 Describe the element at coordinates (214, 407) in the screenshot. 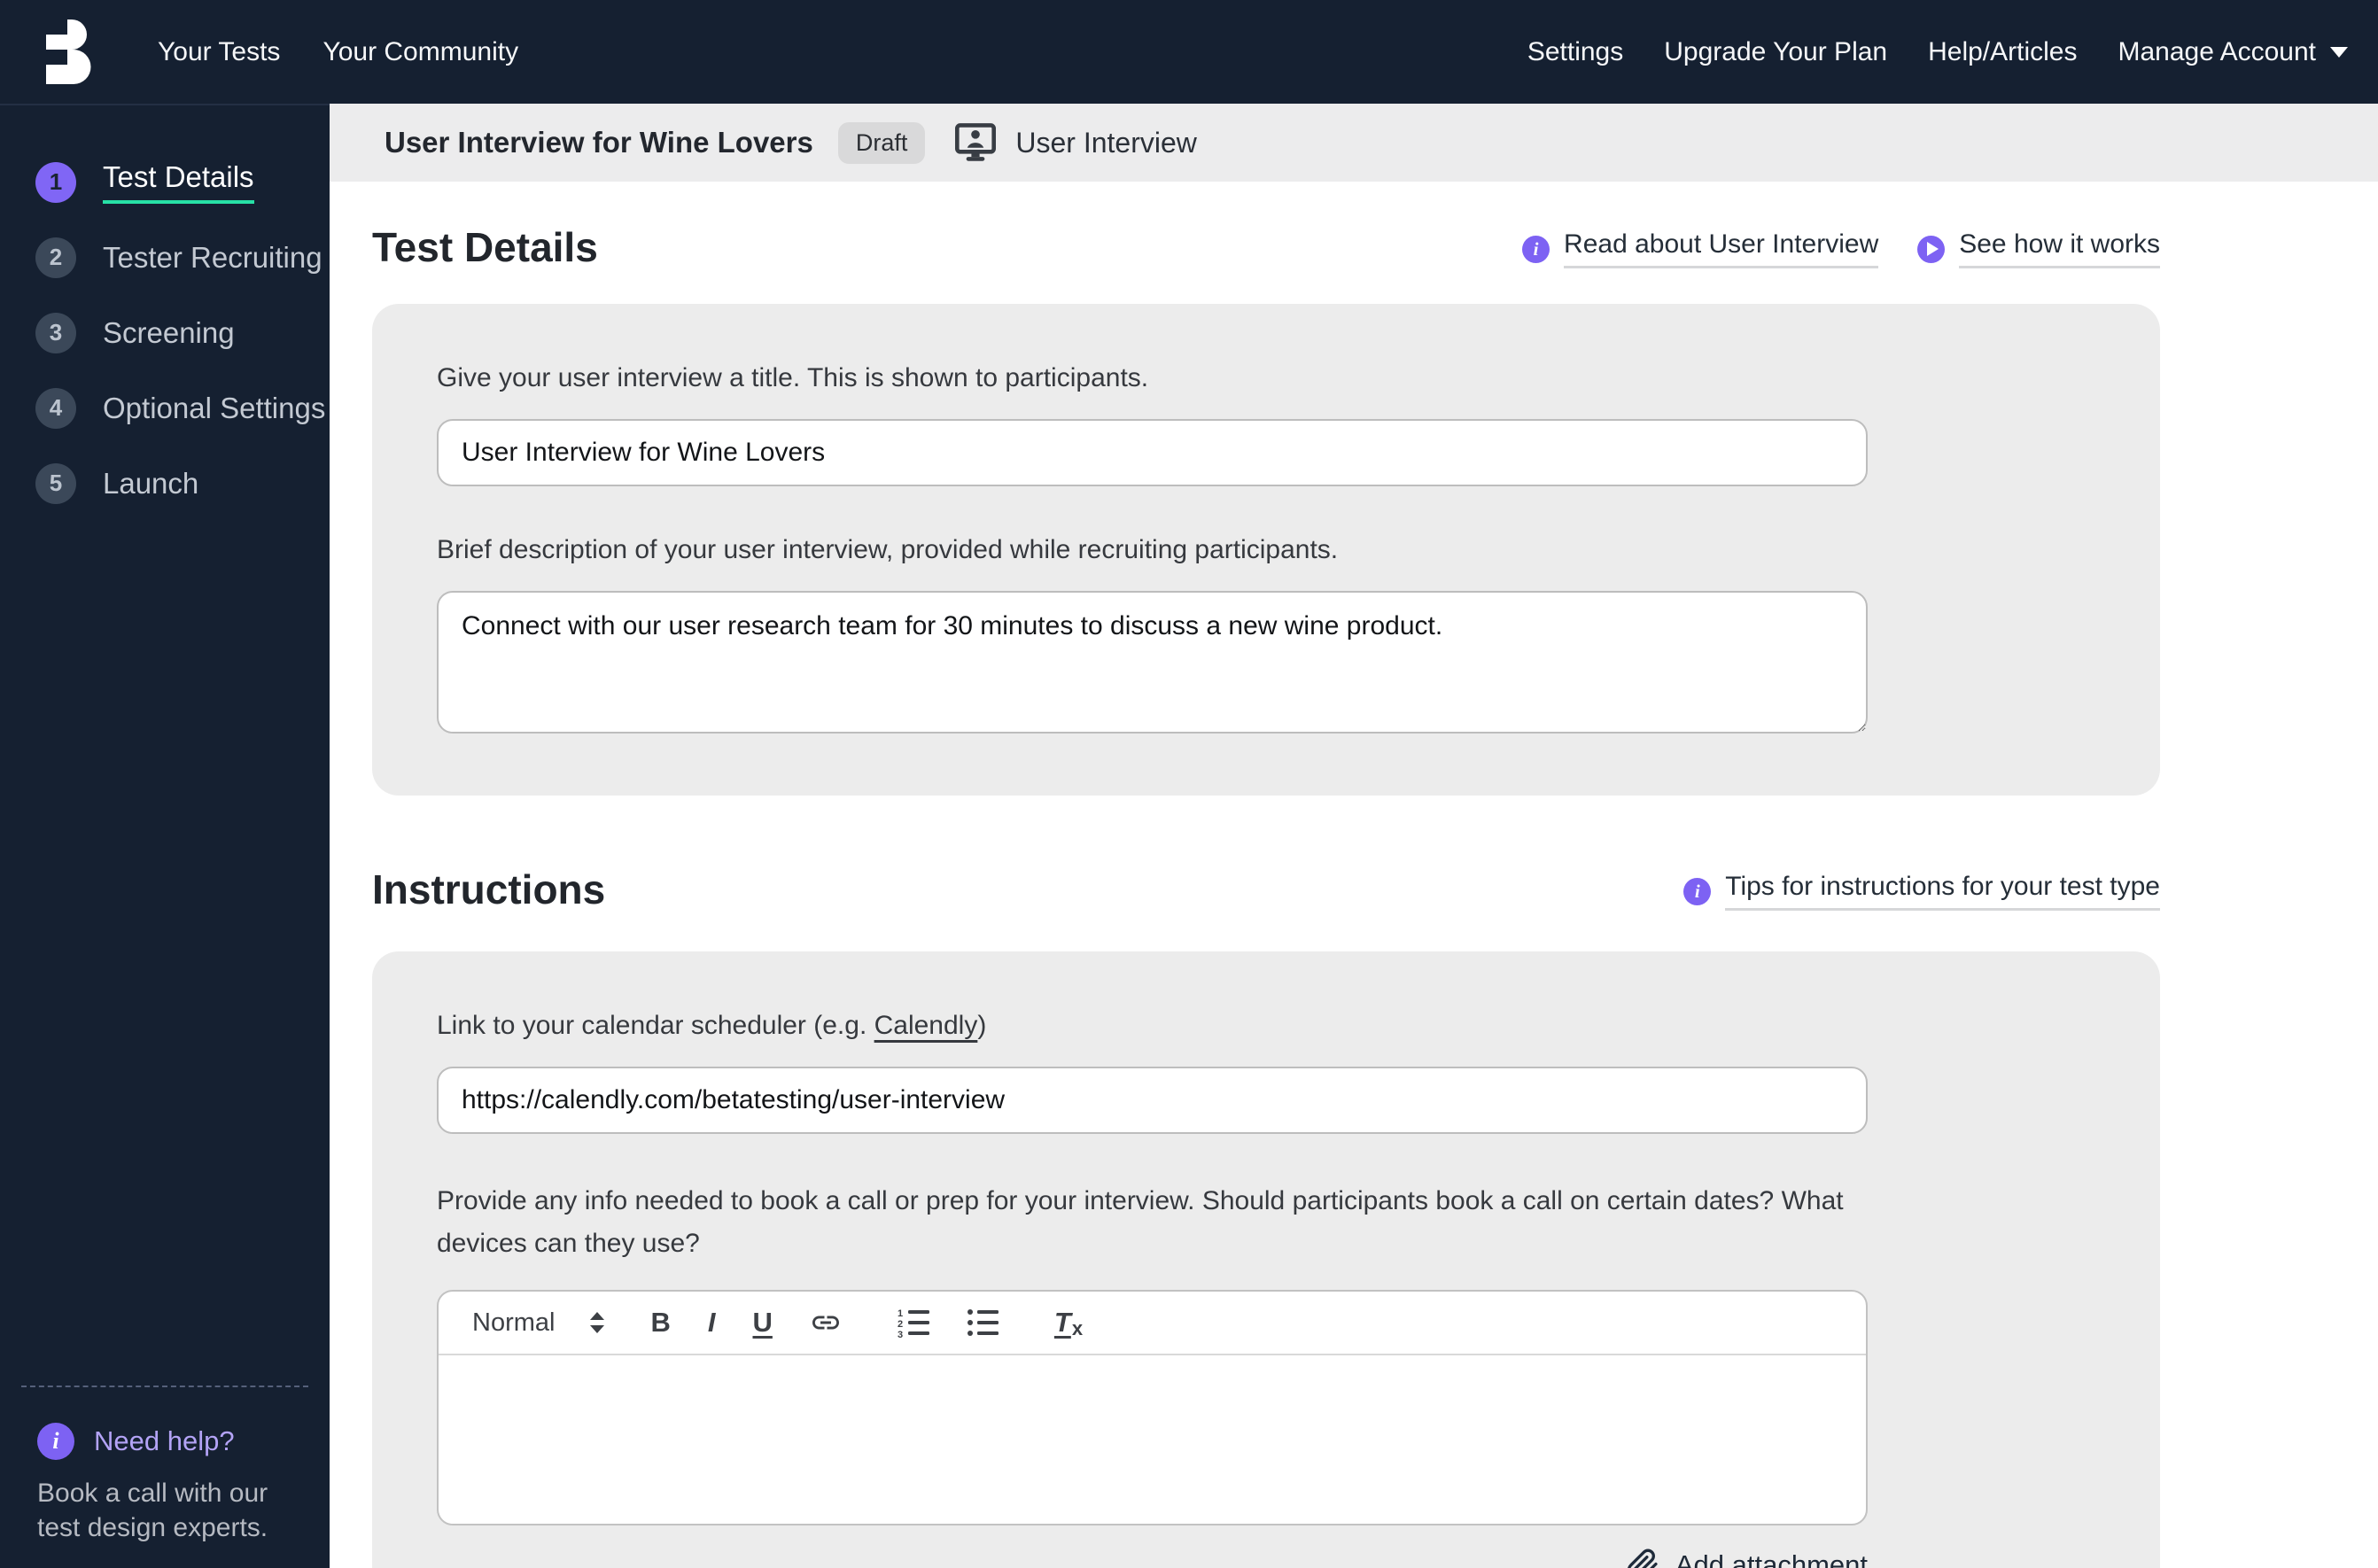

I see `step-label: Optional Settings` at that location.